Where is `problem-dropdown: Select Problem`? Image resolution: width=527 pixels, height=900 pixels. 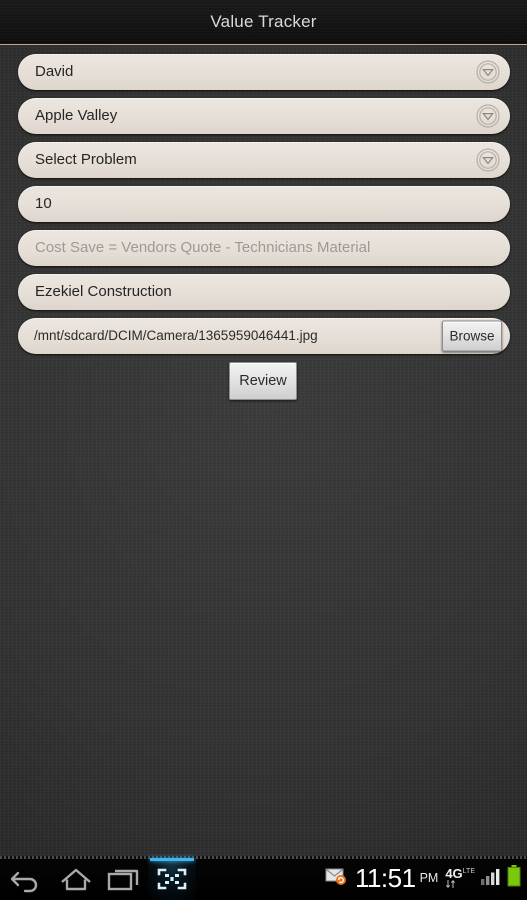
problem-dropdown: Select Problem is located at coordinates (264, 160).